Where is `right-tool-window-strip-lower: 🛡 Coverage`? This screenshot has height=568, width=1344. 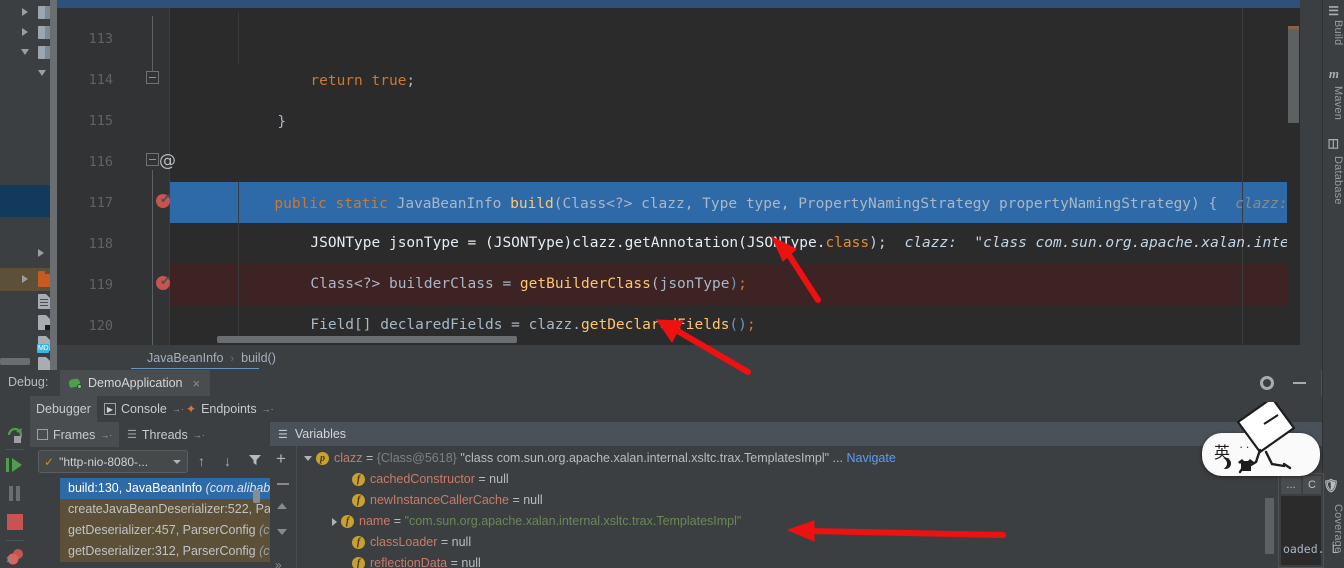 right-tool-window-strip-lower: 🛡 Coverage is located at coordinates (1333, 473).